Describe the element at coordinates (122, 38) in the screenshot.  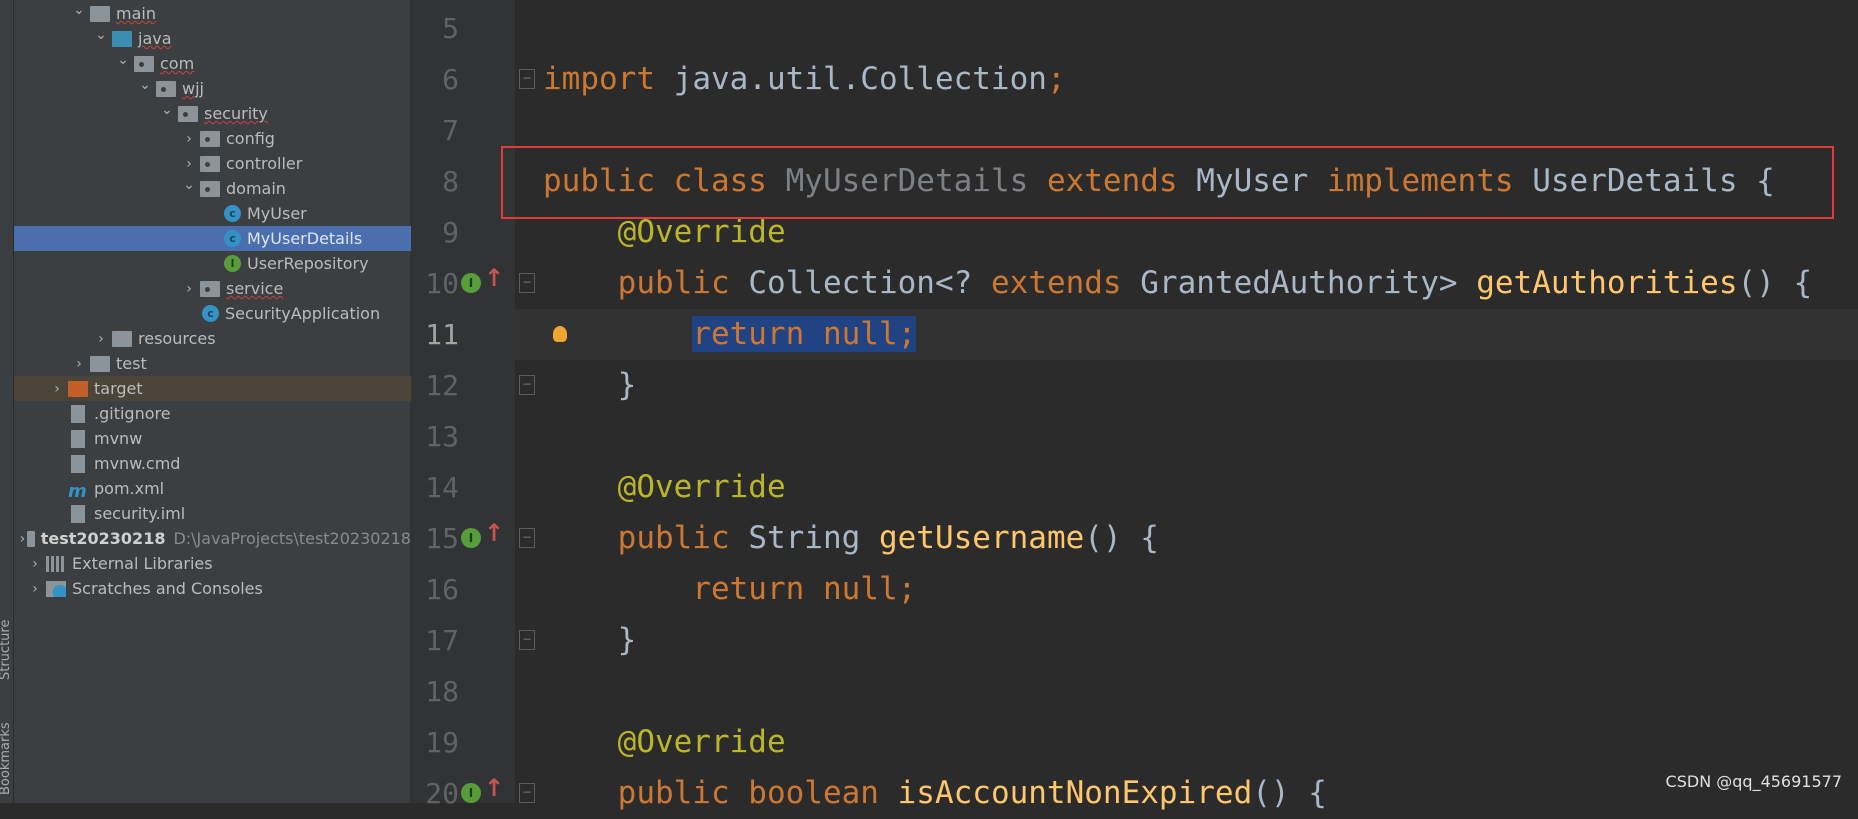
I see `source-folder-icon` at that location.